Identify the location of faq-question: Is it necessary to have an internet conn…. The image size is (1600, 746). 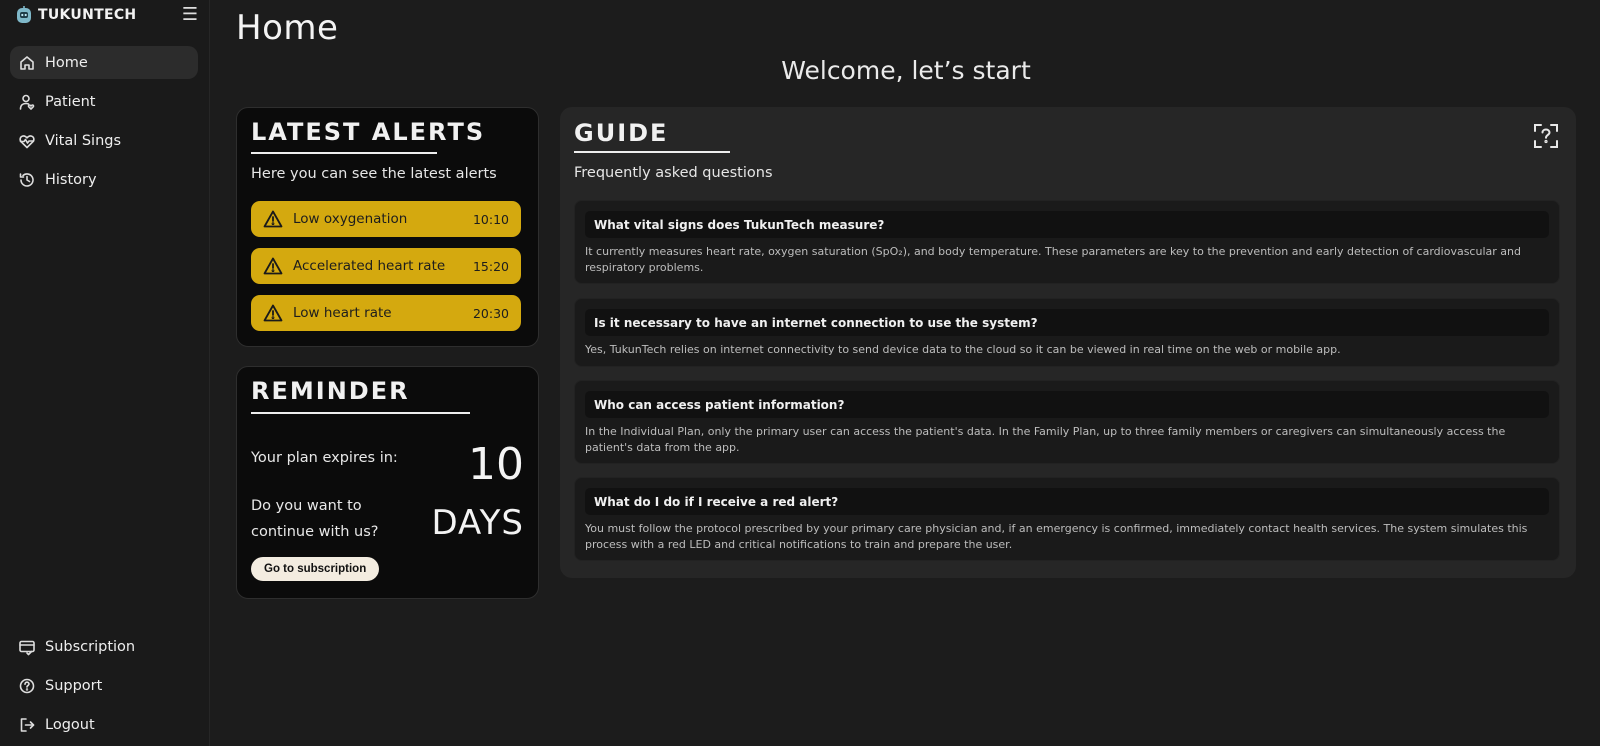
(1067, 322).